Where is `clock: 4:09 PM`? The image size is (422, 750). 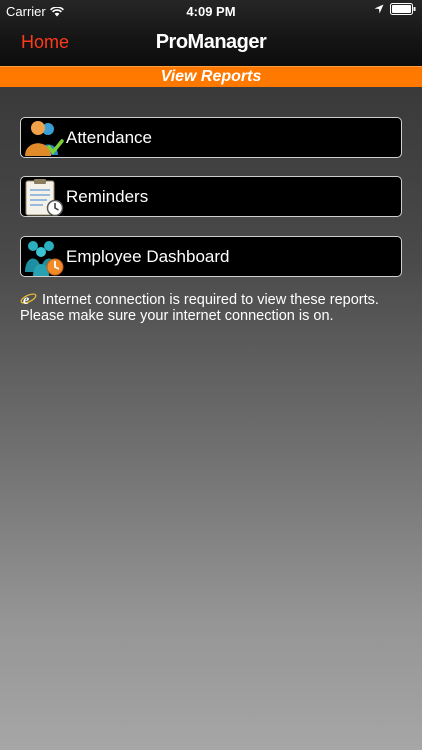 clock: 4:09 PM is located at coordinates (211, 11).